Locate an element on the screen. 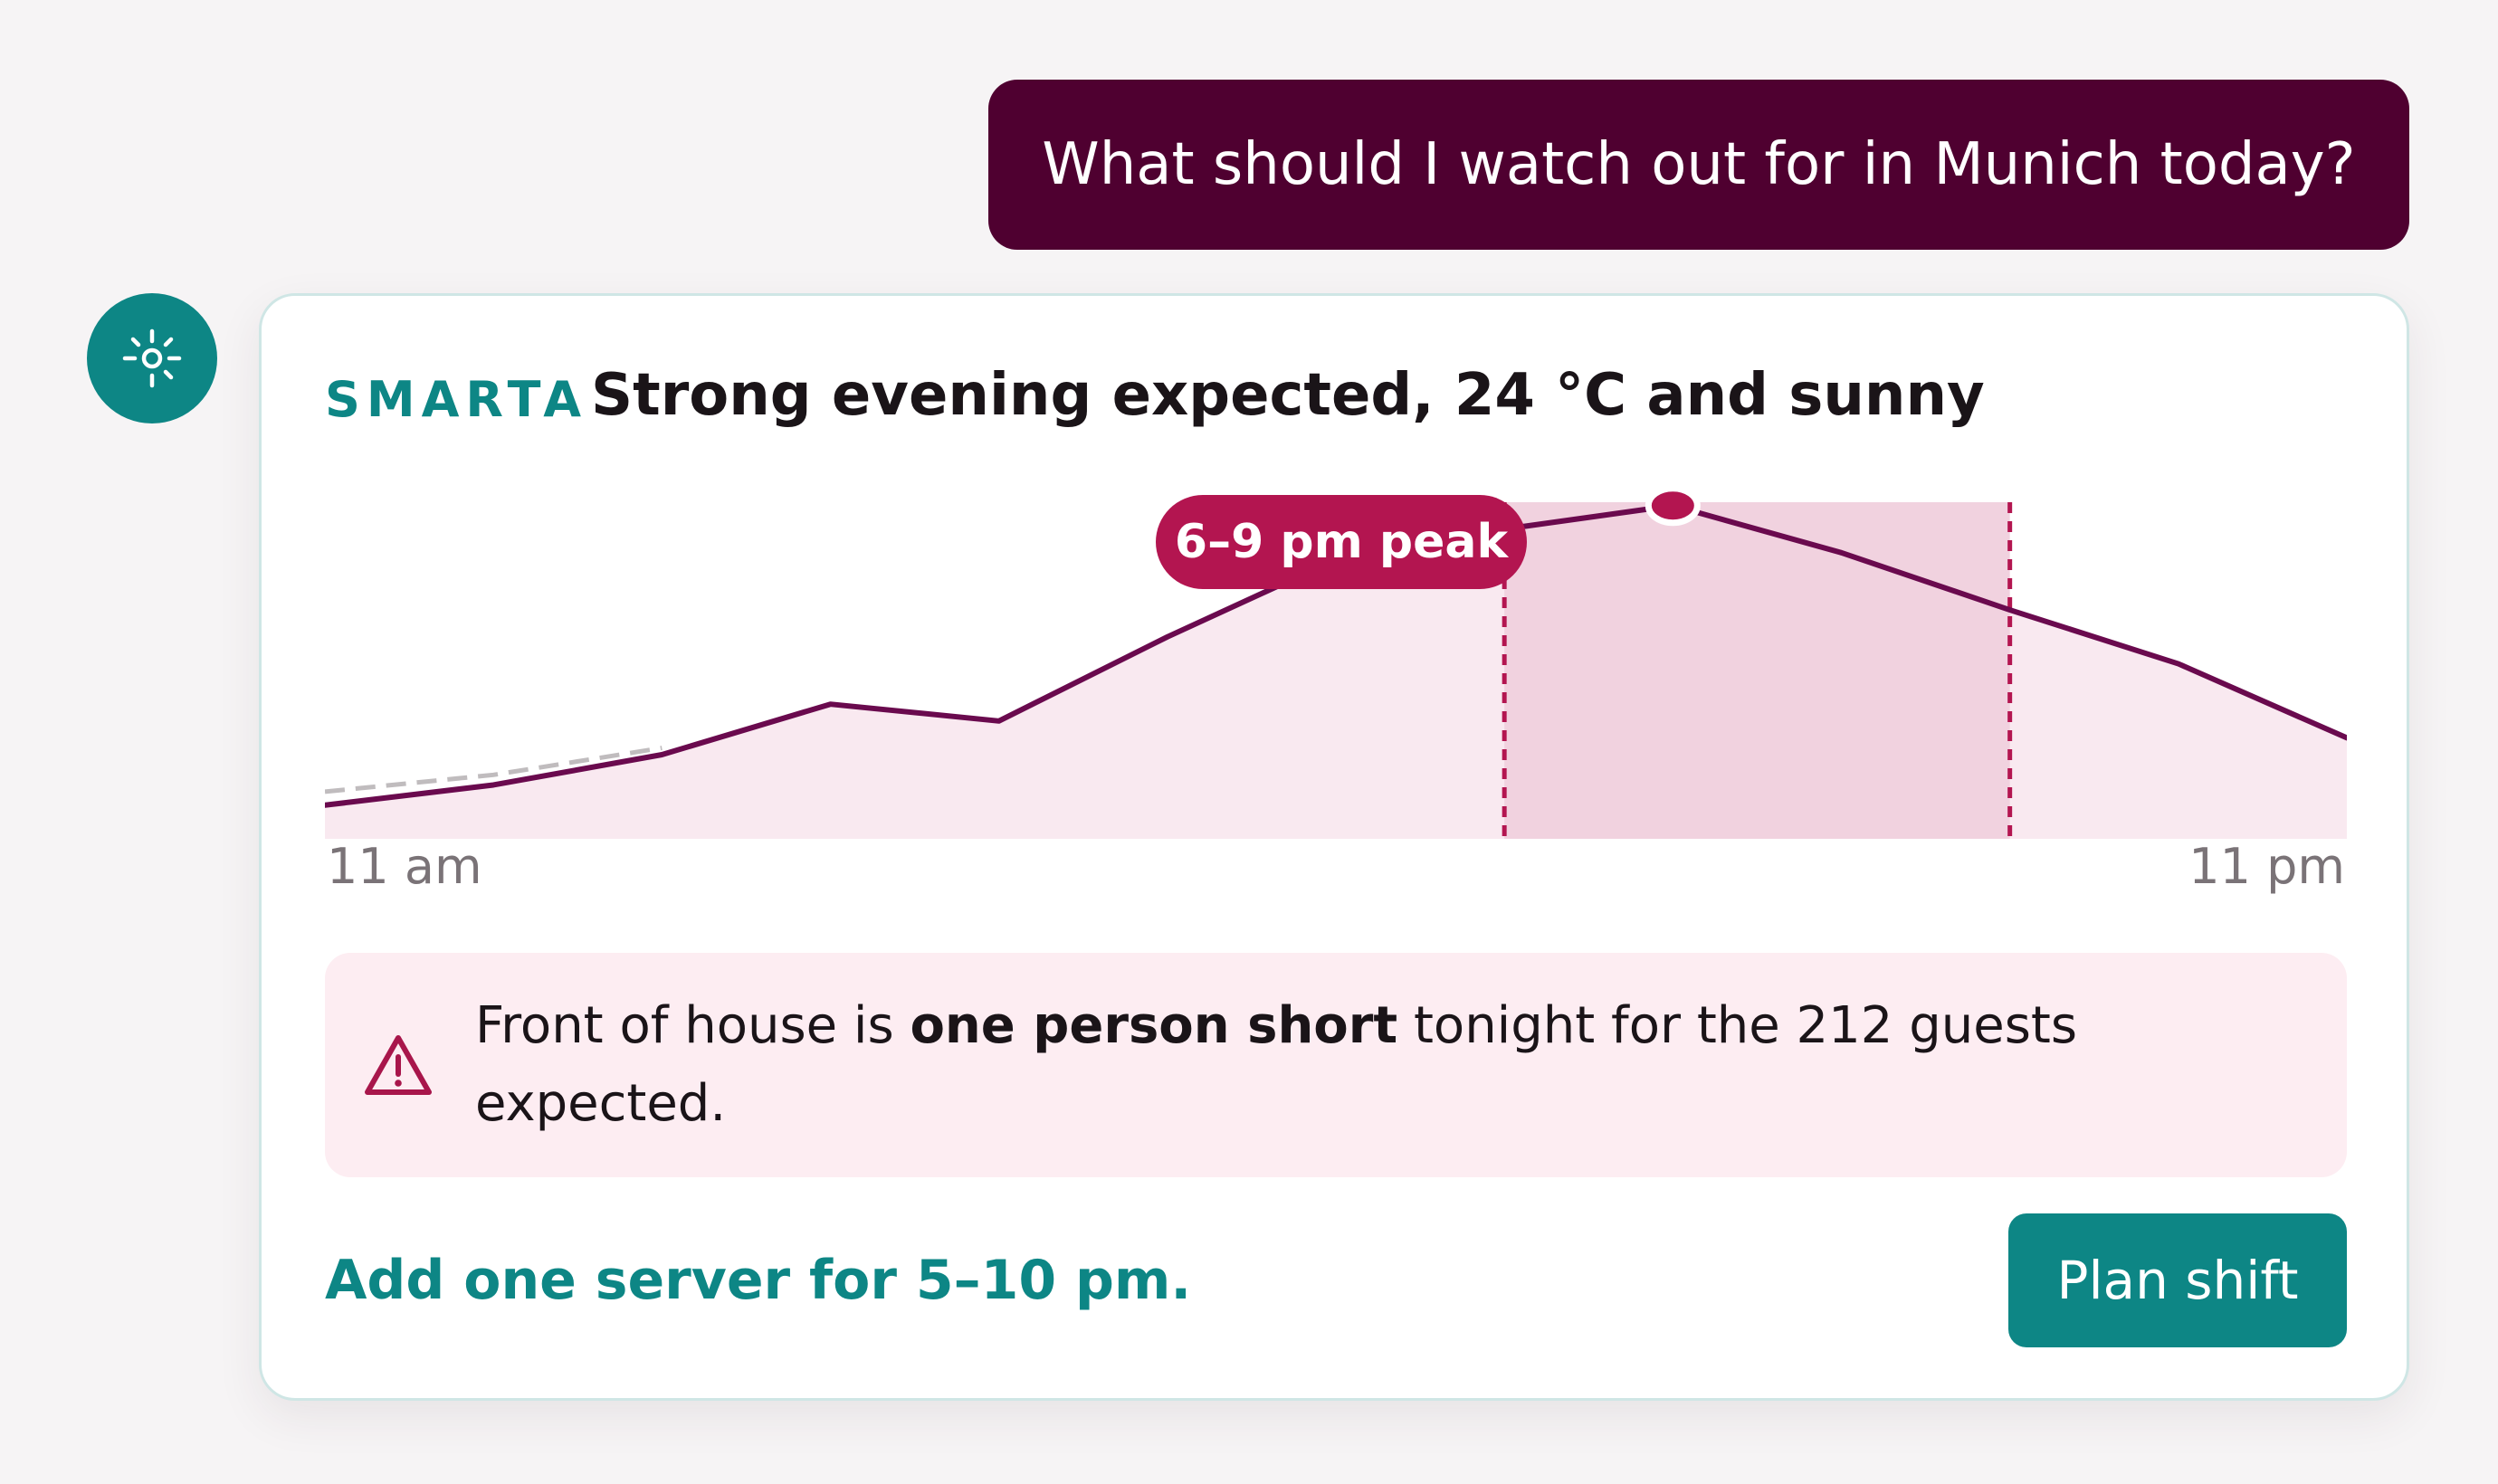  peak-window-label: 6–9 pm peak is located at coordinates (1341, 542).